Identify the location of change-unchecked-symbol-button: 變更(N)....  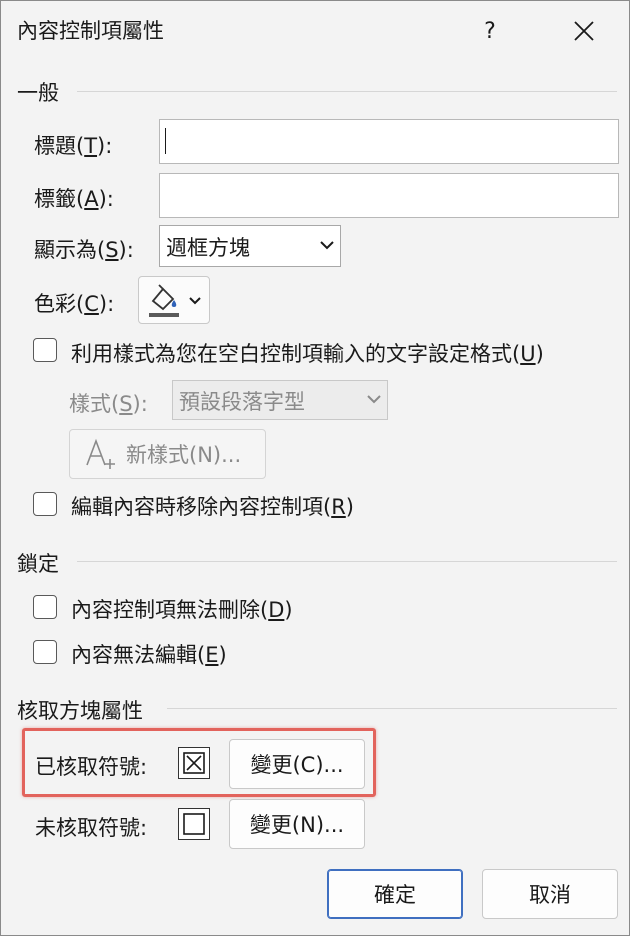
(297, 824).